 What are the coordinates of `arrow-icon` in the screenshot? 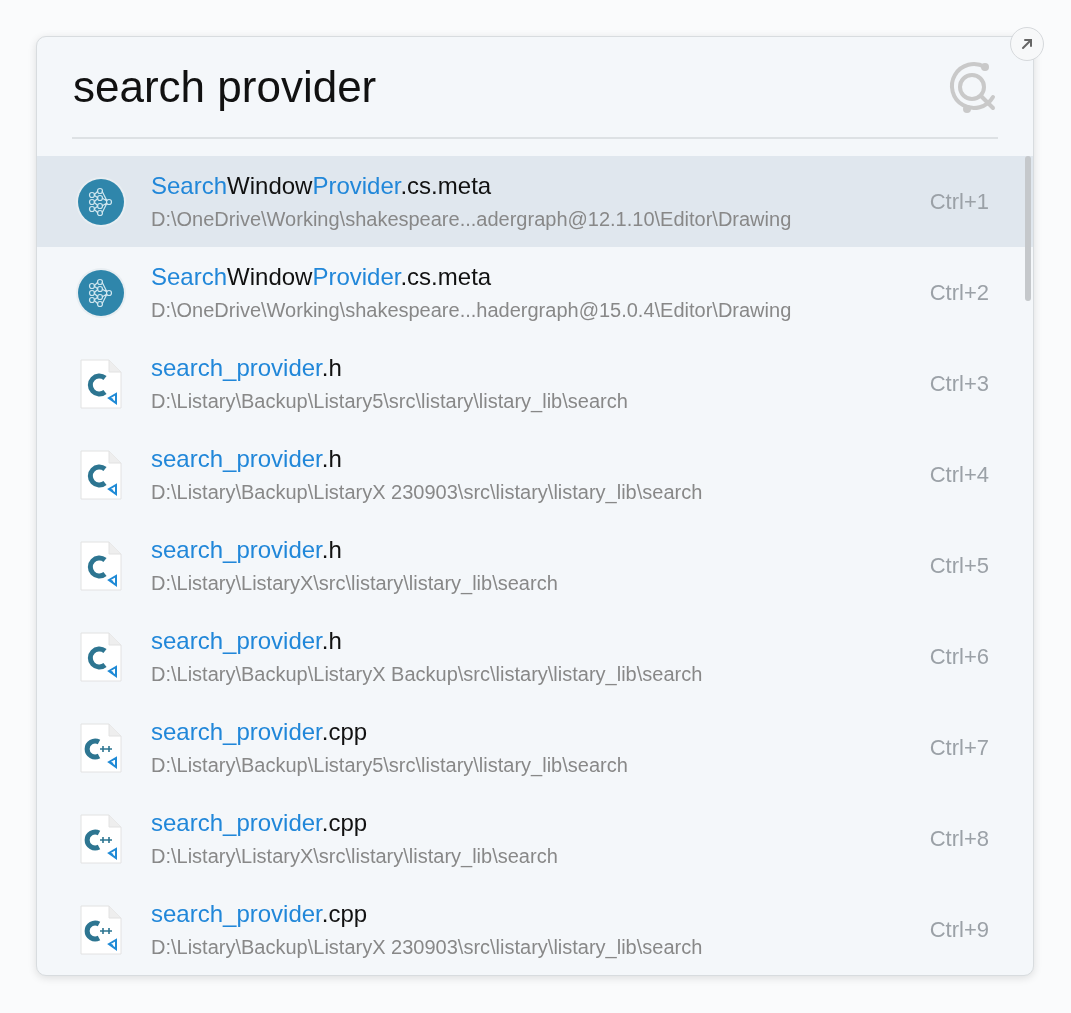 It's located at (1027, 44).